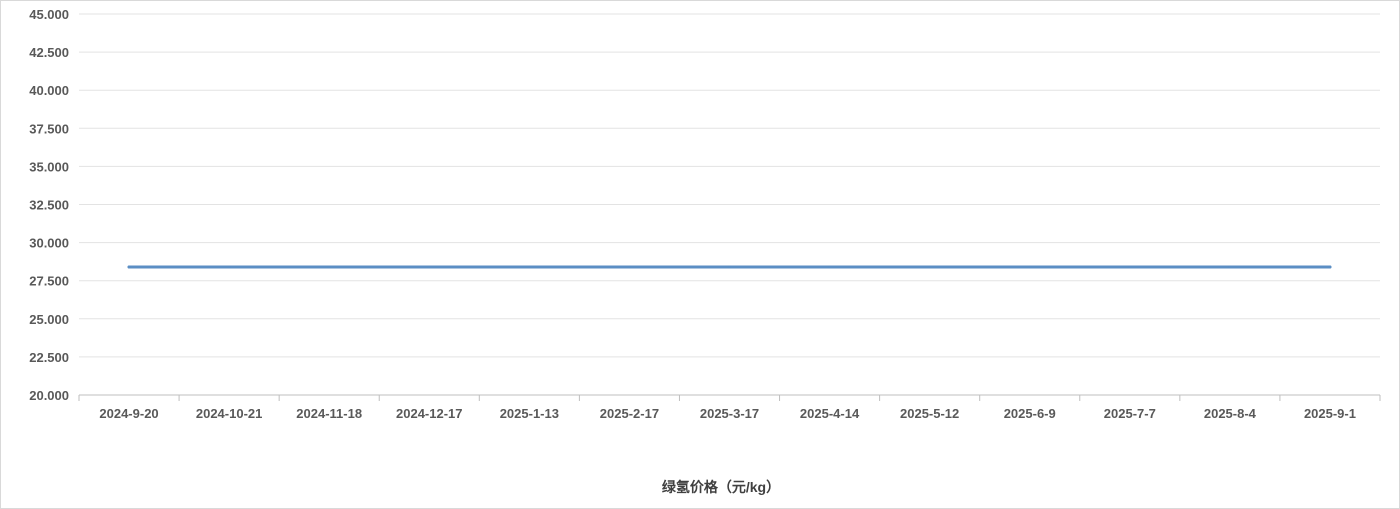 This screenshot has height=509, width=1400. I want to click on y-tick-label: 25.000, so click(49, 319).